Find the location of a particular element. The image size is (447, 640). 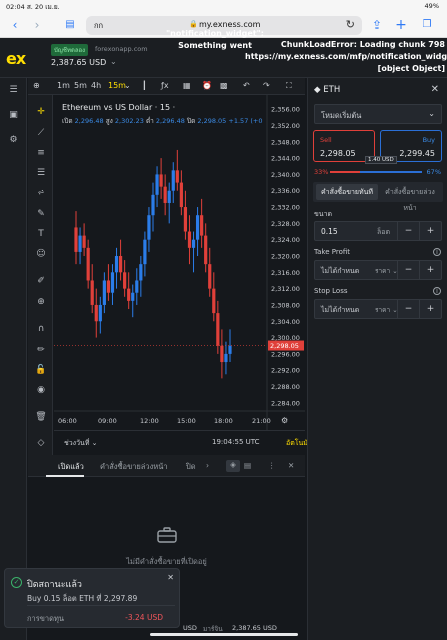

tab-open: เปิดแล้ว is located at coordinates (71, 467).